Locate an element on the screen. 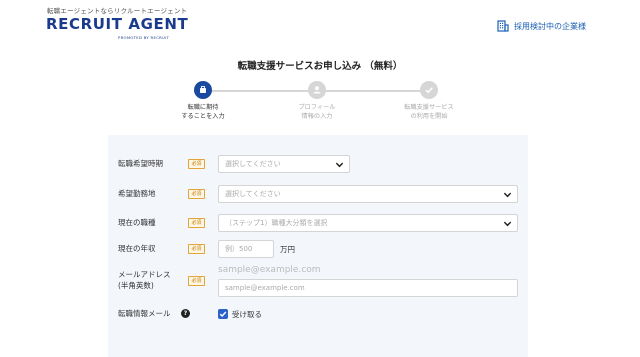 This screenshot has height=357, width=640. help-icon: ? is located at coordinates (185, 313).